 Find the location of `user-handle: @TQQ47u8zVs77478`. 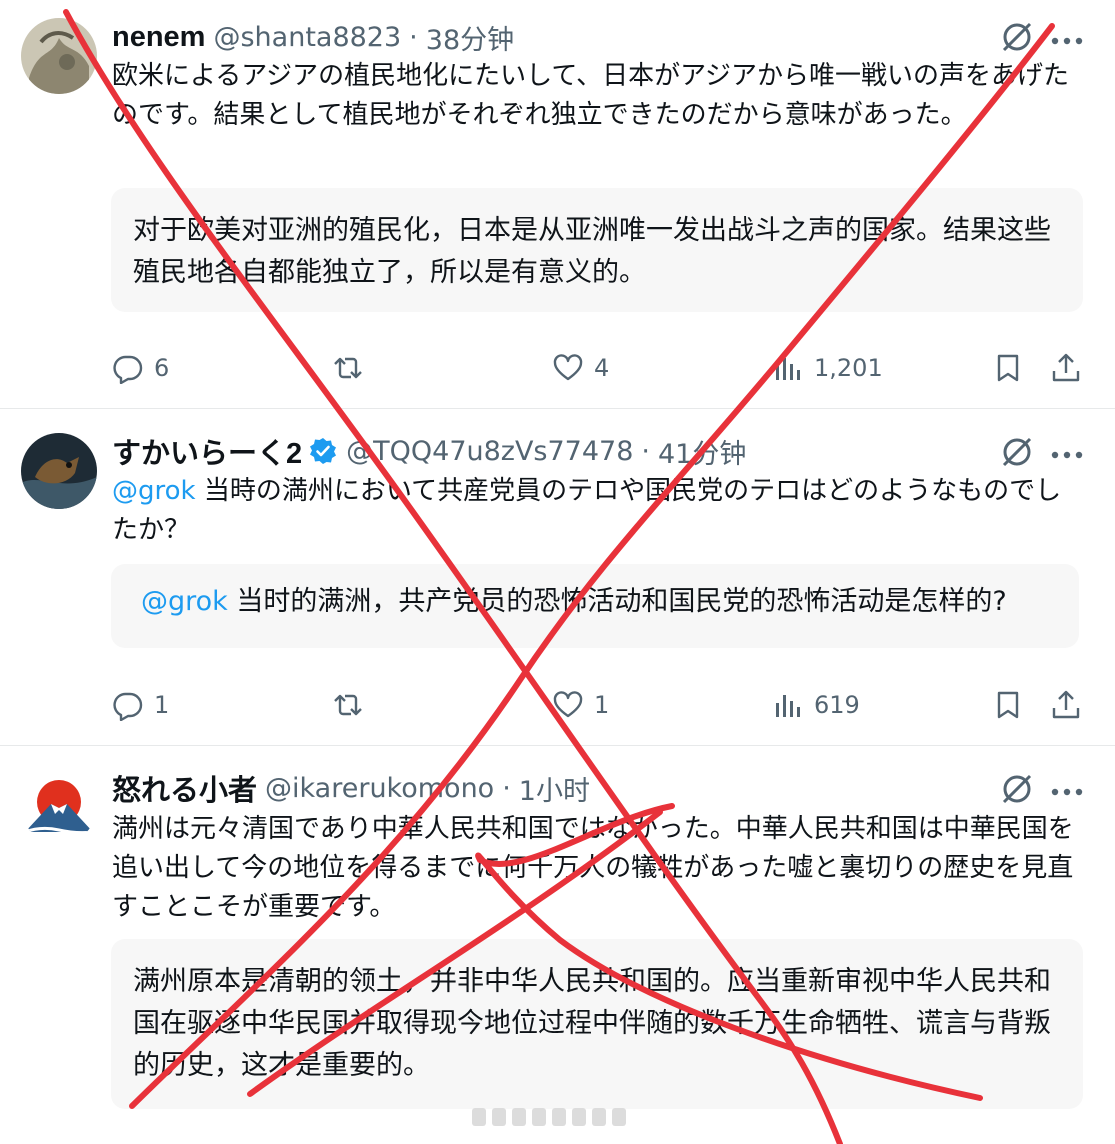

user-handle: @TQQ47u8zVs77478 is located at coordinates (489, 451).